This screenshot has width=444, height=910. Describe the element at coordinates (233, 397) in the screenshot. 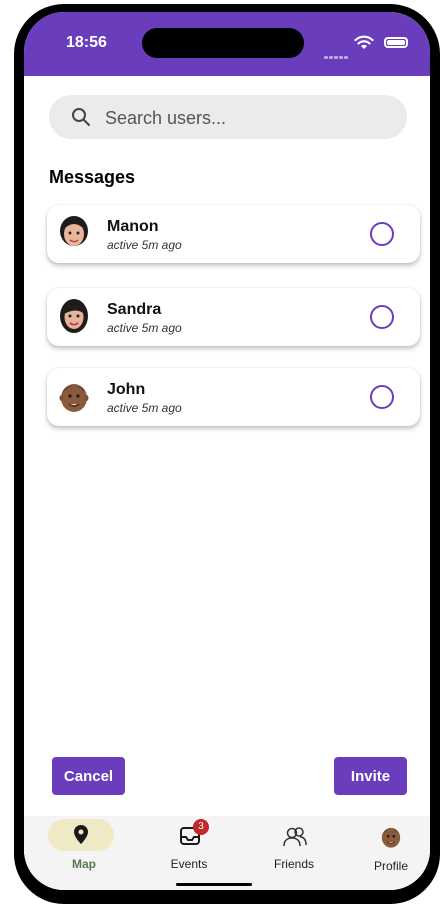

I see `user-card-john: John active 5m ago` at that location.